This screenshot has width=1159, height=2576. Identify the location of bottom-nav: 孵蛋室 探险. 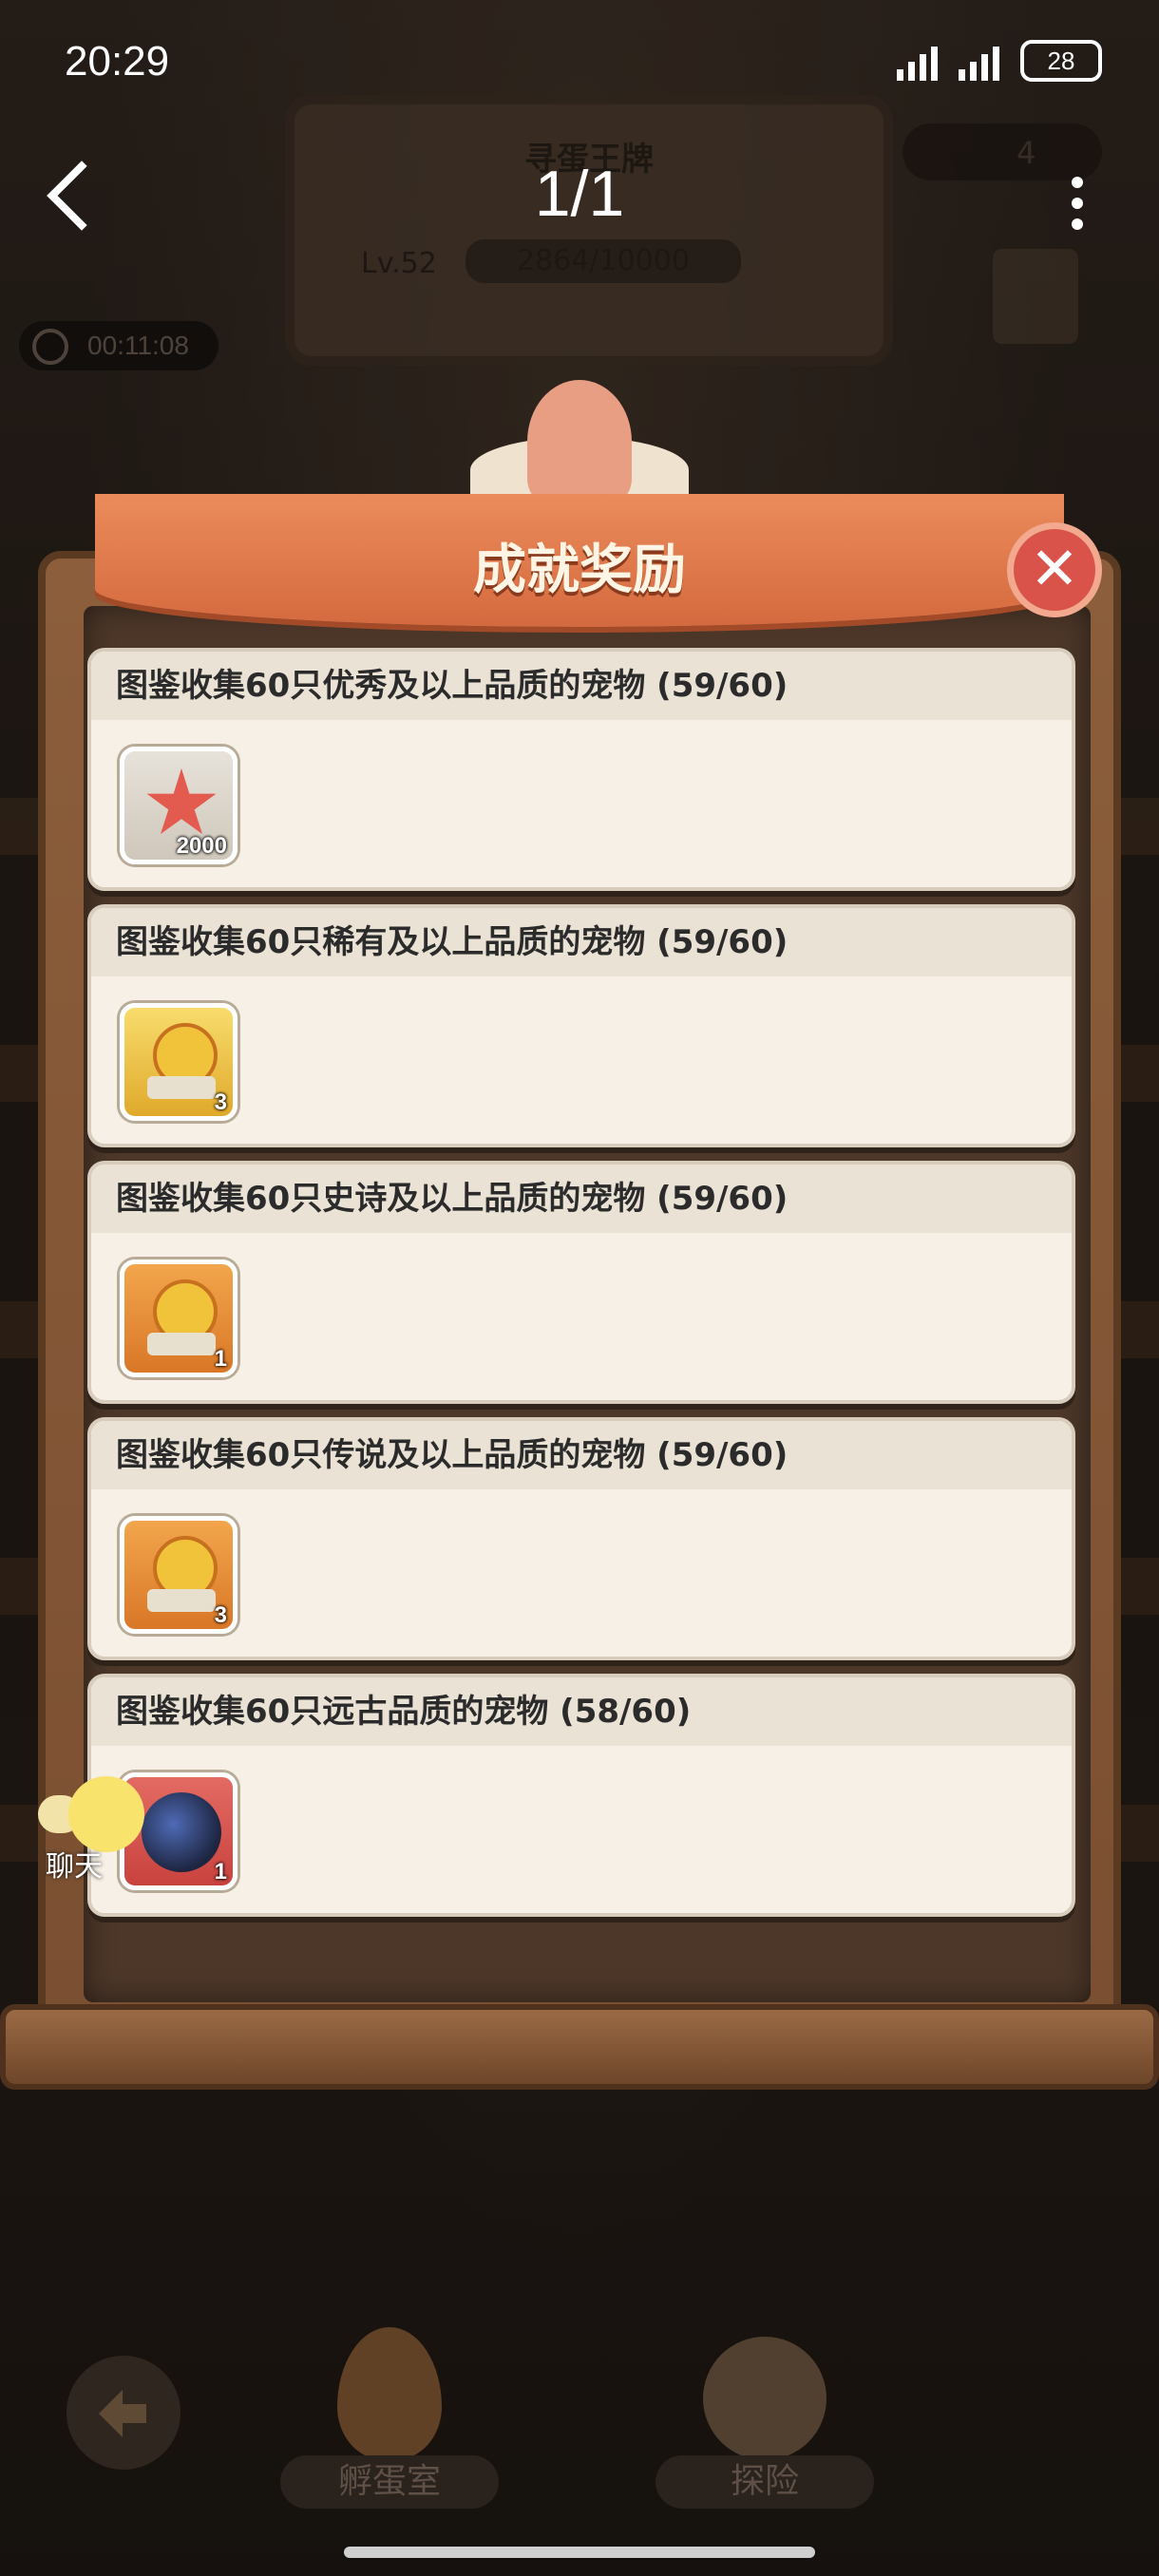
(579, 2408).